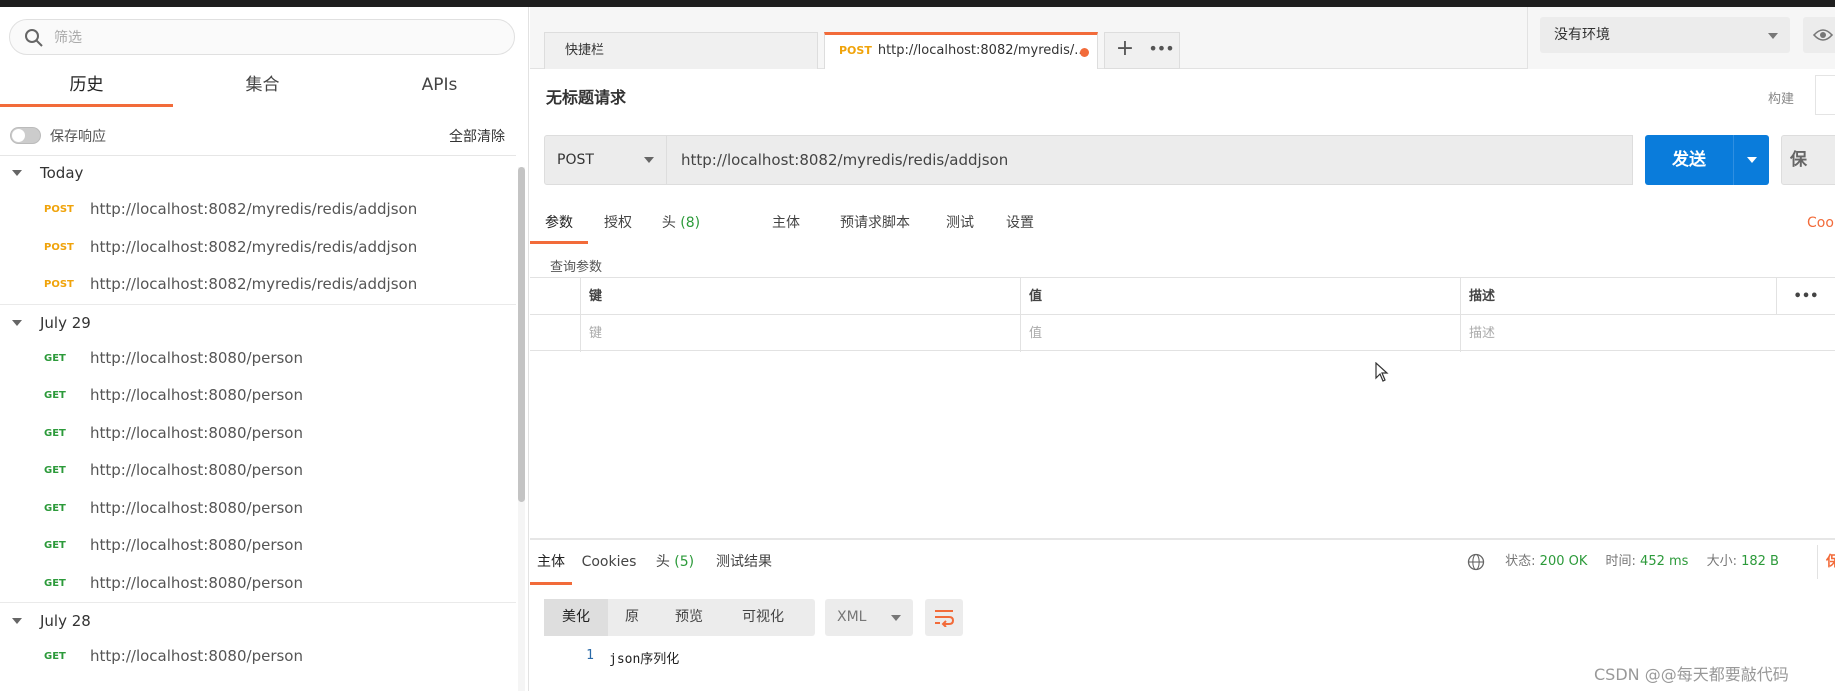 The height and width of the screenshot is (691, 1835). What do you see at coordinates (59, 284) in the screenshot?
I see `history-item-method: POST` at bounding box center [59, 284].